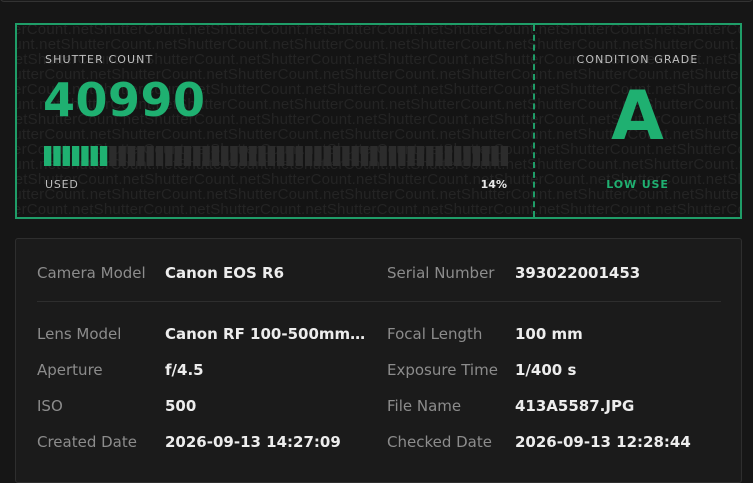 This screenshot has height=483, width=753. What do you see at coordinates (441, 273) in the screenshot?
I see `serial-number-label: Serial Number` at bounding box center [441, 273].